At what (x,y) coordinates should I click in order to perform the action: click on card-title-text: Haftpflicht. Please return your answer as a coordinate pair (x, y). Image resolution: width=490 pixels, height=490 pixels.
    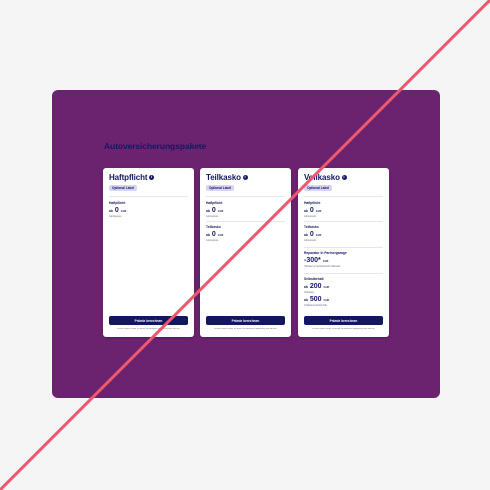
    Looking at the image, I should click on (128, 177).